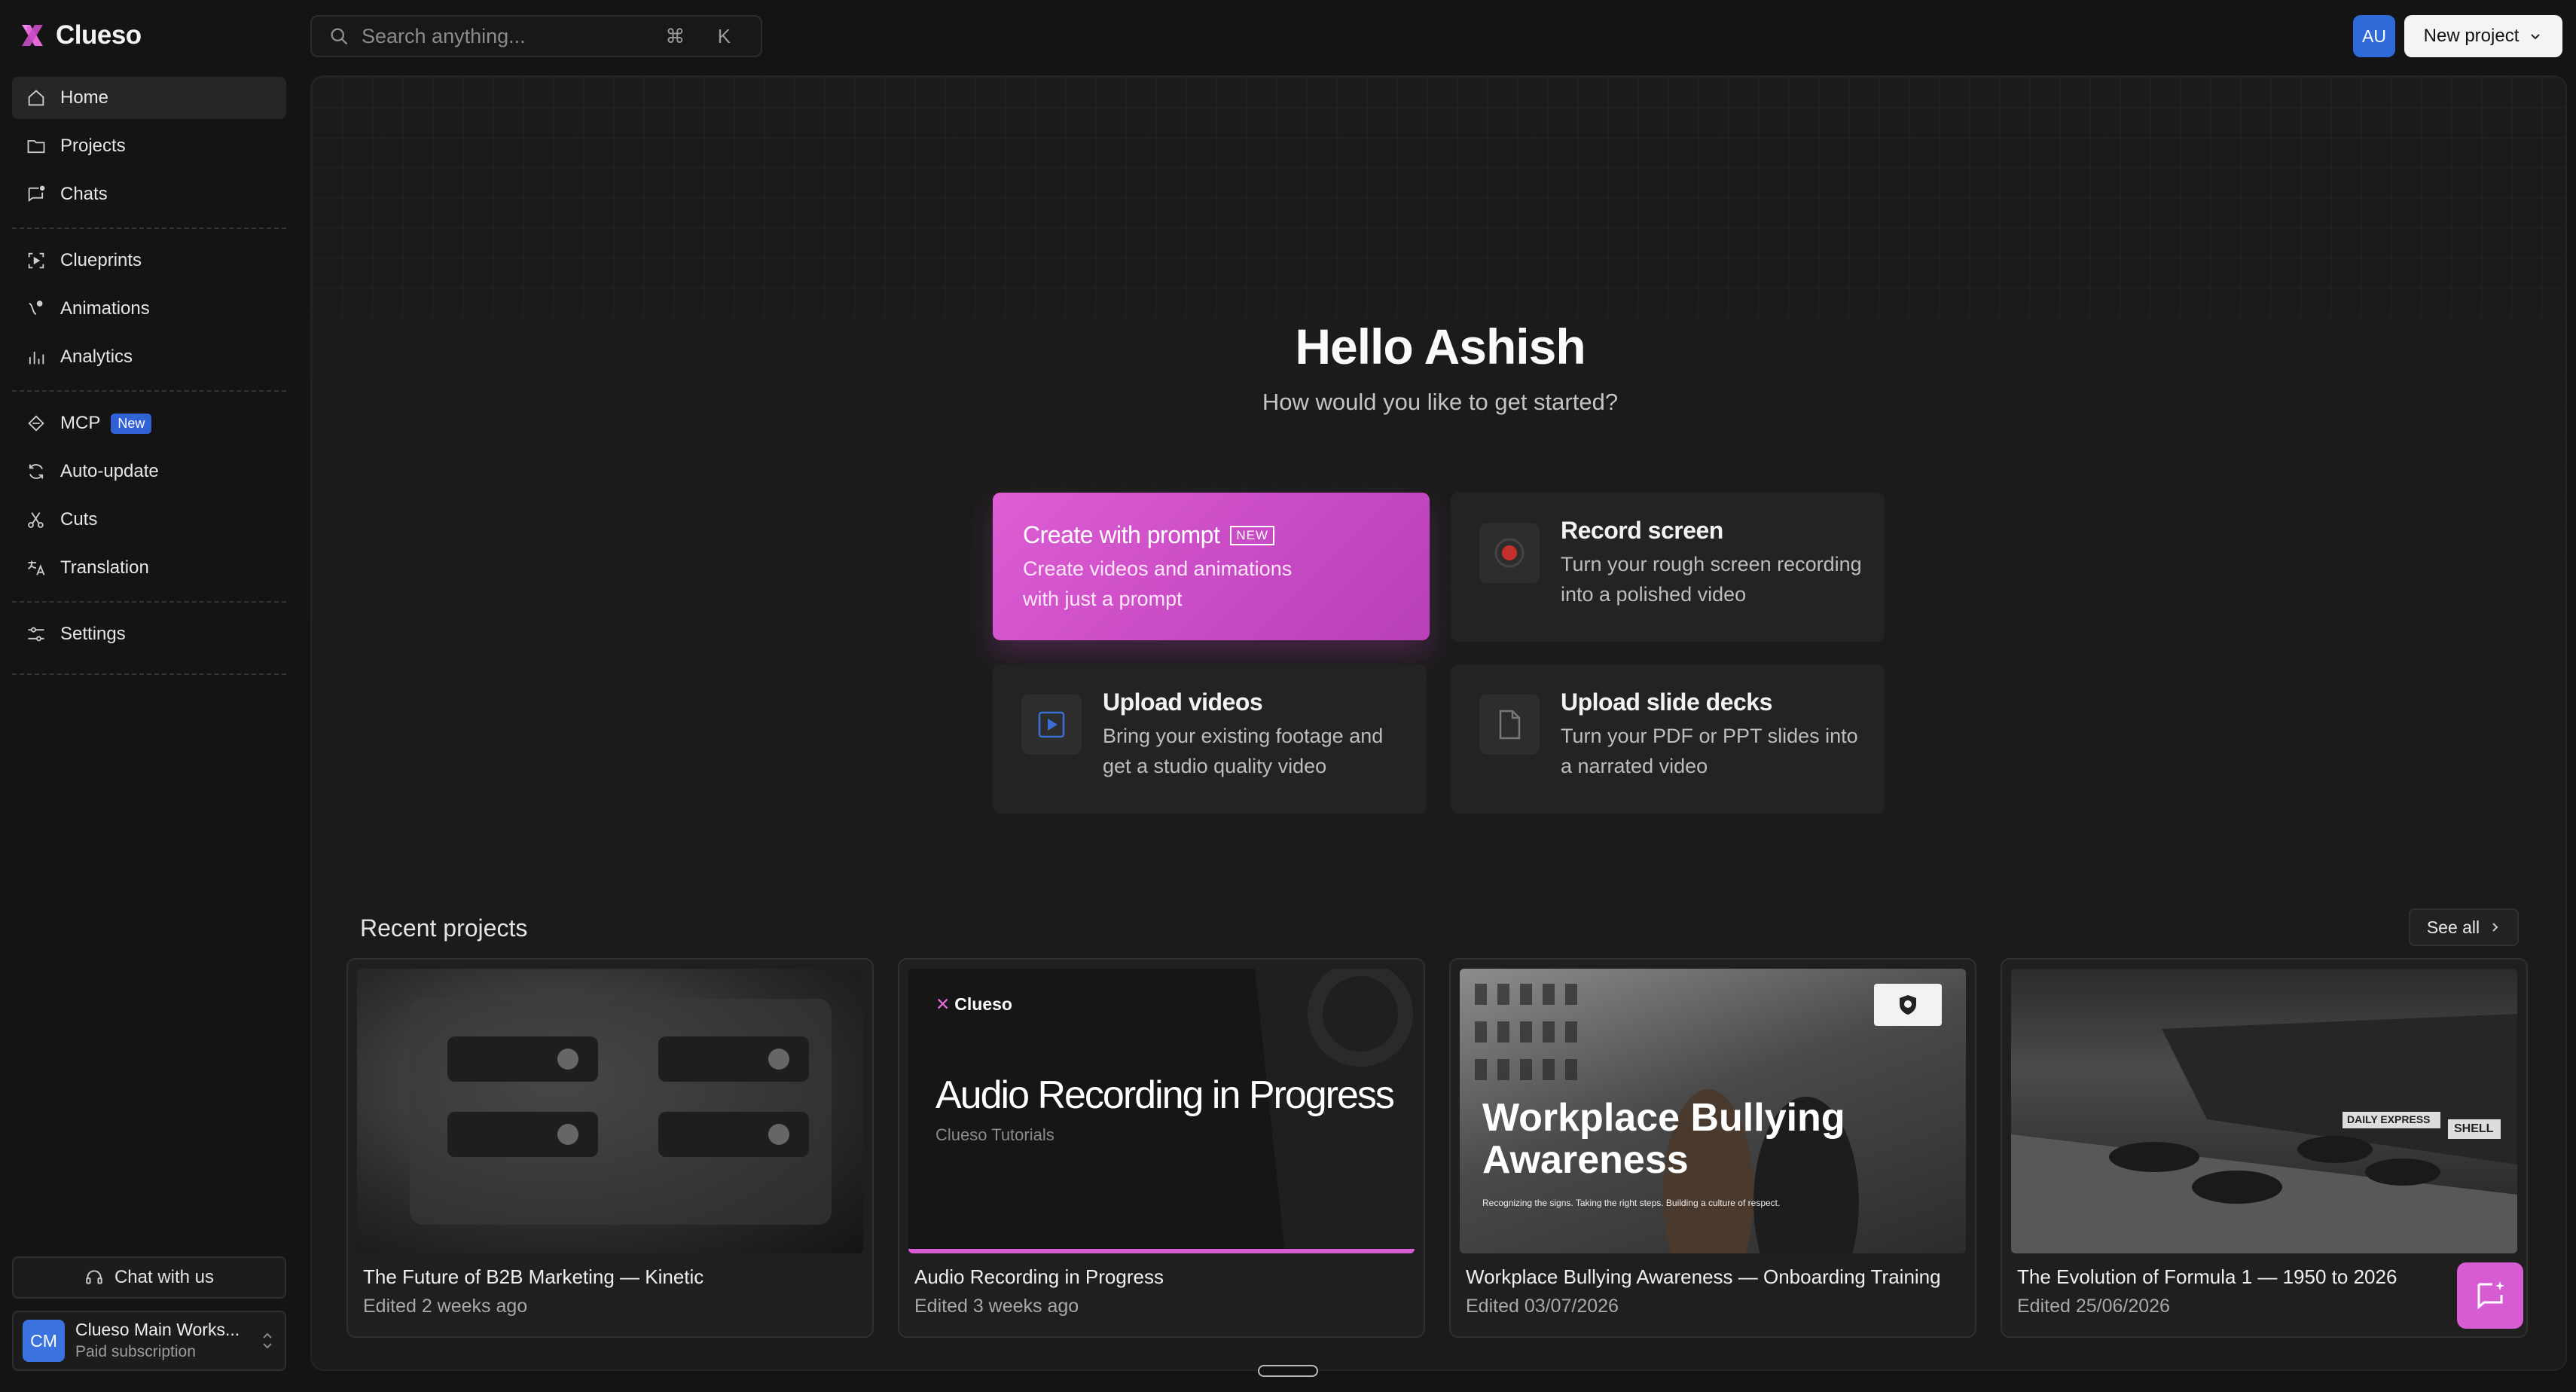  I want to click on project-name: The Future of B2B Marketing — Kinetic, so click(533, 1277).